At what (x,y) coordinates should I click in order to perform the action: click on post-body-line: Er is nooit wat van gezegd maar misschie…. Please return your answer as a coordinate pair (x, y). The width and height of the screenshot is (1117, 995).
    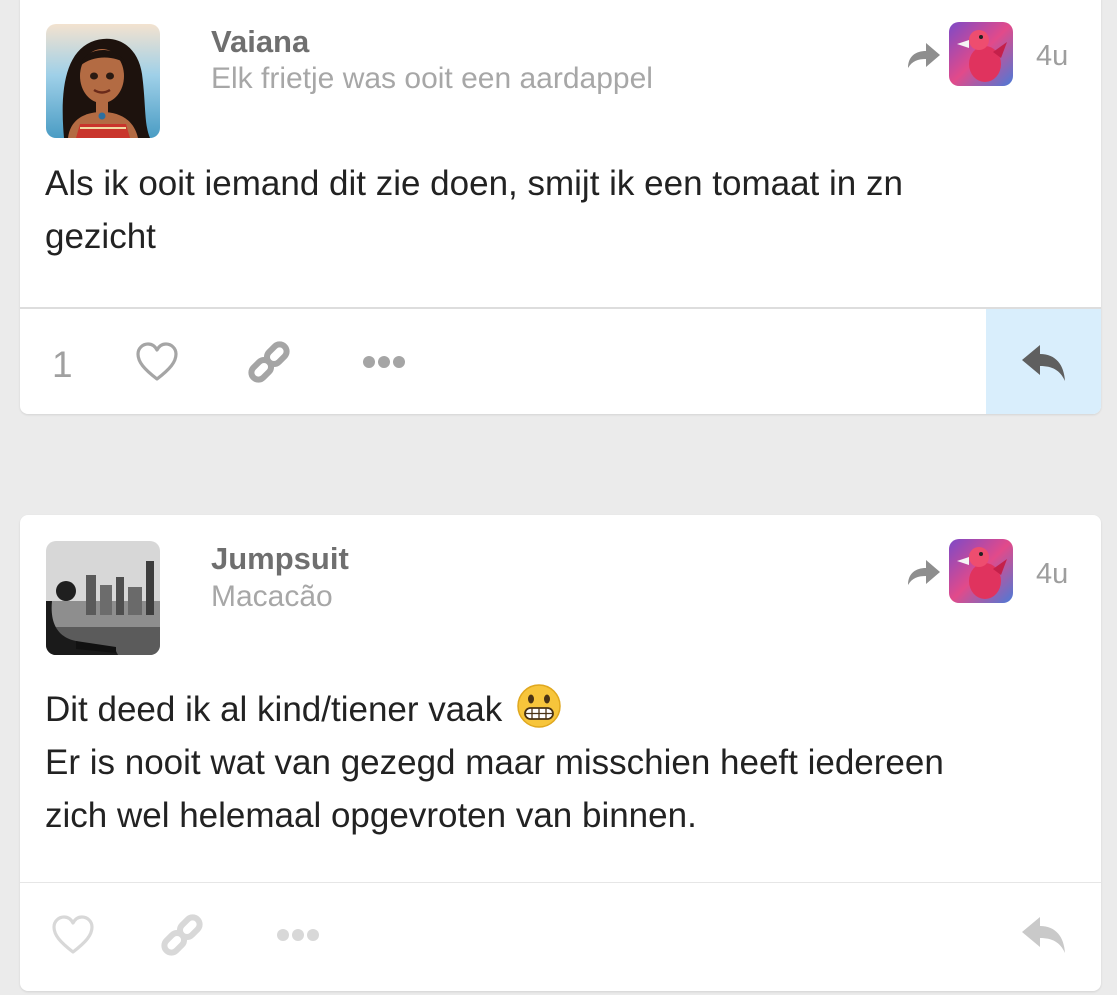
    Looking at the image, I should click on (494, 762).